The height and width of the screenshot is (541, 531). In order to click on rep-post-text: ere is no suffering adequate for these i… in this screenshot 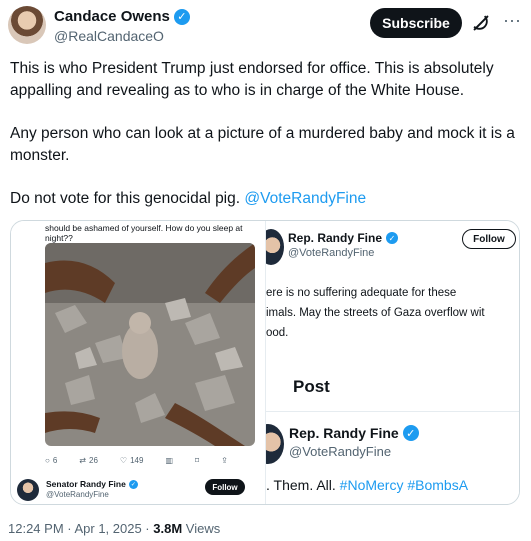, I will do `click(392, 313)`.